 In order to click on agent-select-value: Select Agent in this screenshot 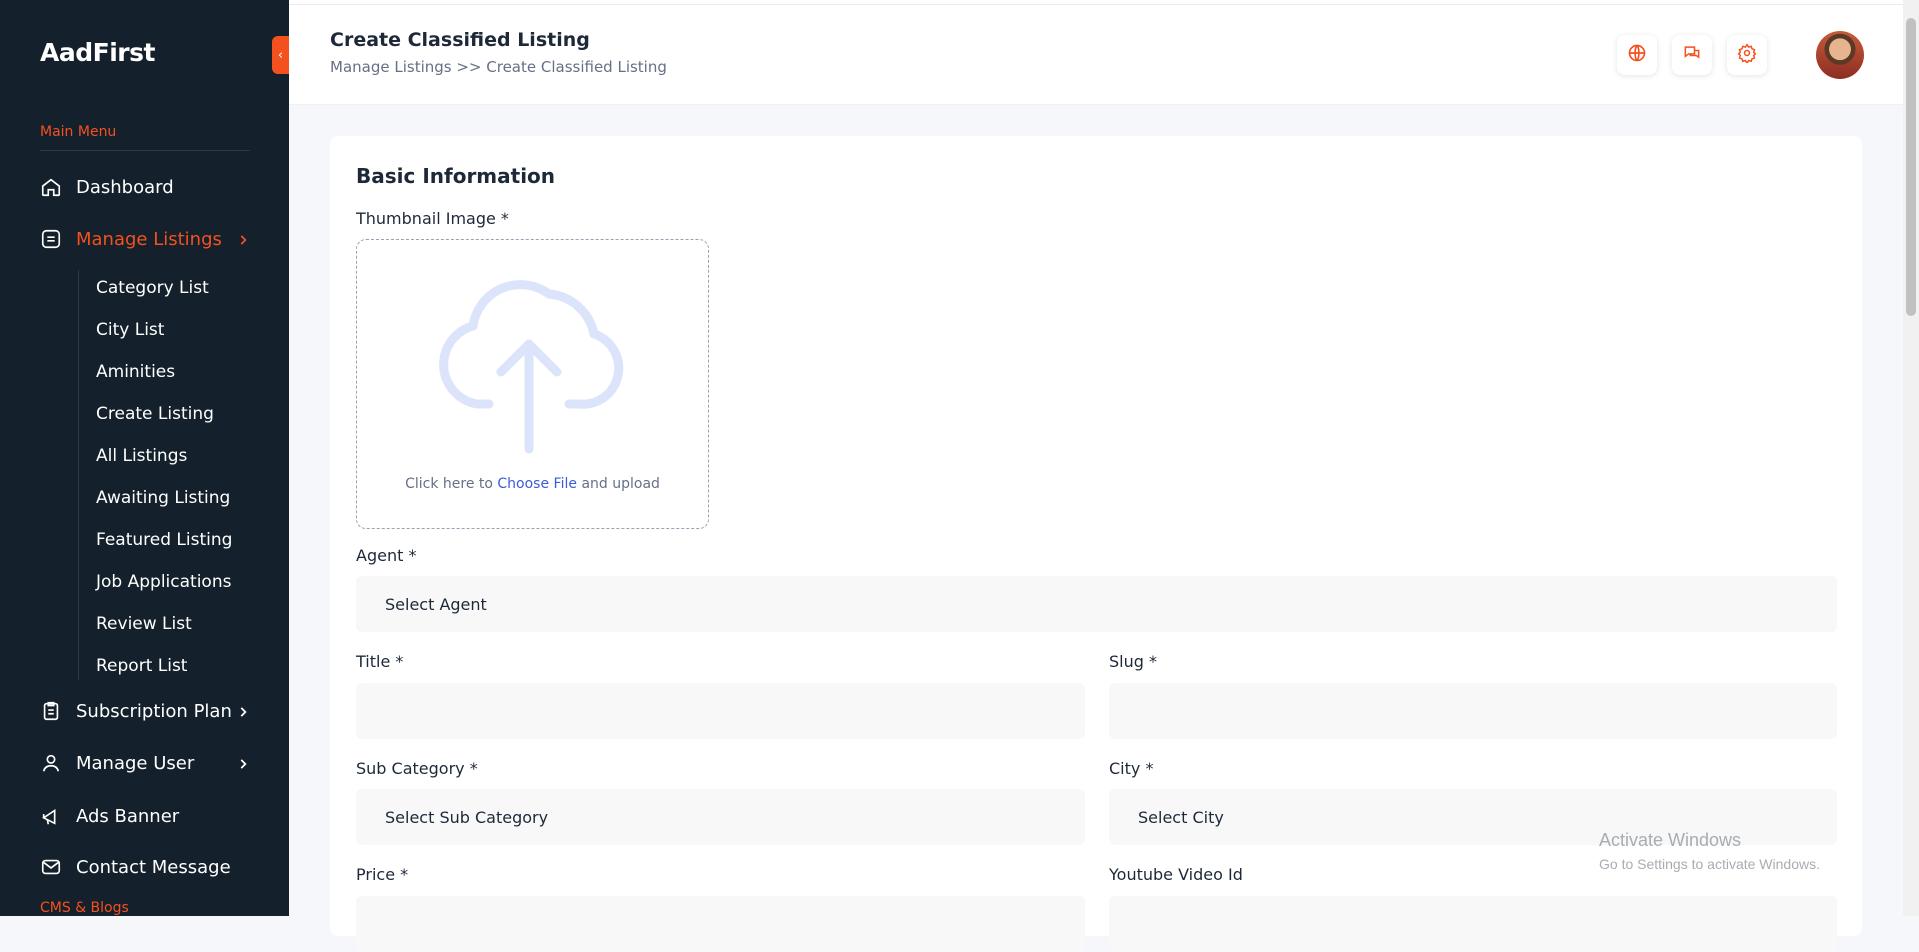, I will do `click(436, 604)`.